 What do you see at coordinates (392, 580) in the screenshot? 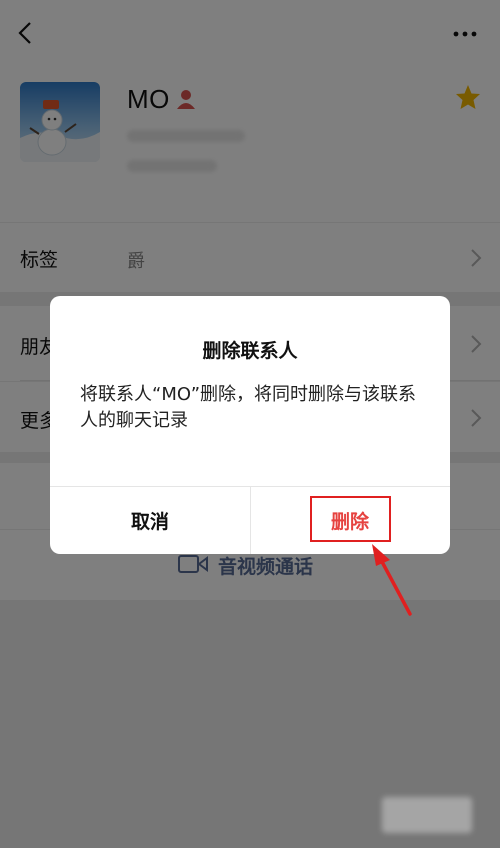
I see `annotation-arrow-icon` at bounding box center [392, 580].